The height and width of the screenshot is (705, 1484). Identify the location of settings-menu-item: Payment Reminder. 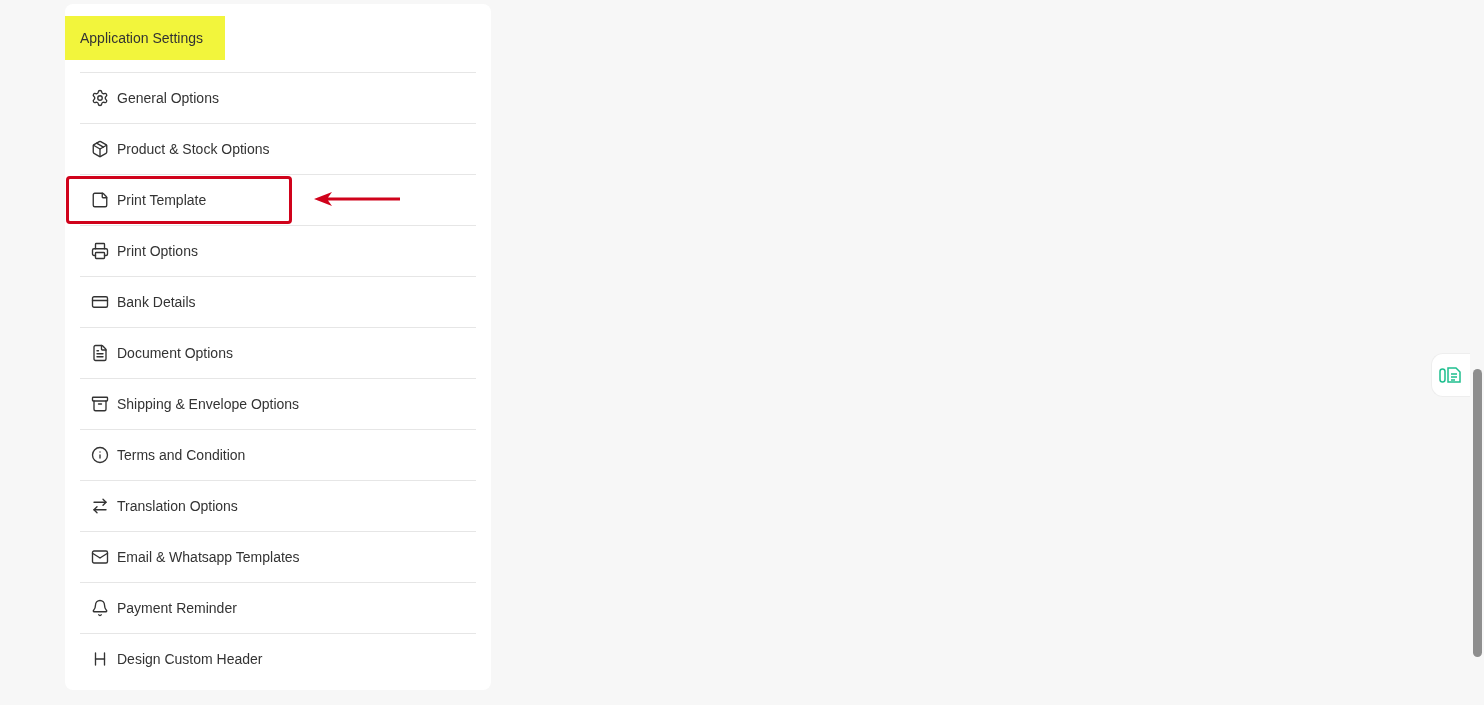
(153, 608).